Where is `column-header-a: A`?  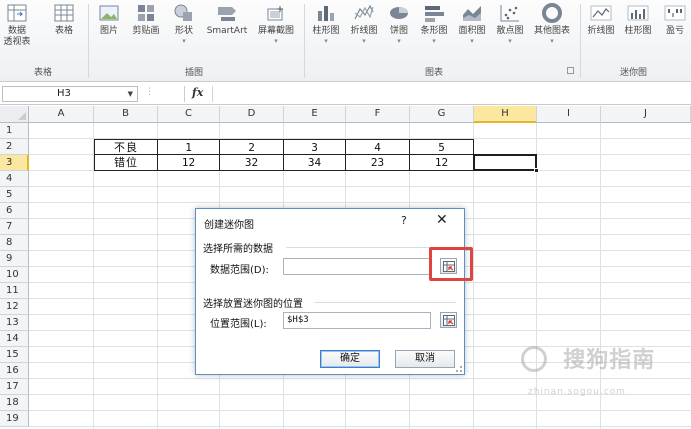 column-header-a: A is located at coordinates (61, 114).